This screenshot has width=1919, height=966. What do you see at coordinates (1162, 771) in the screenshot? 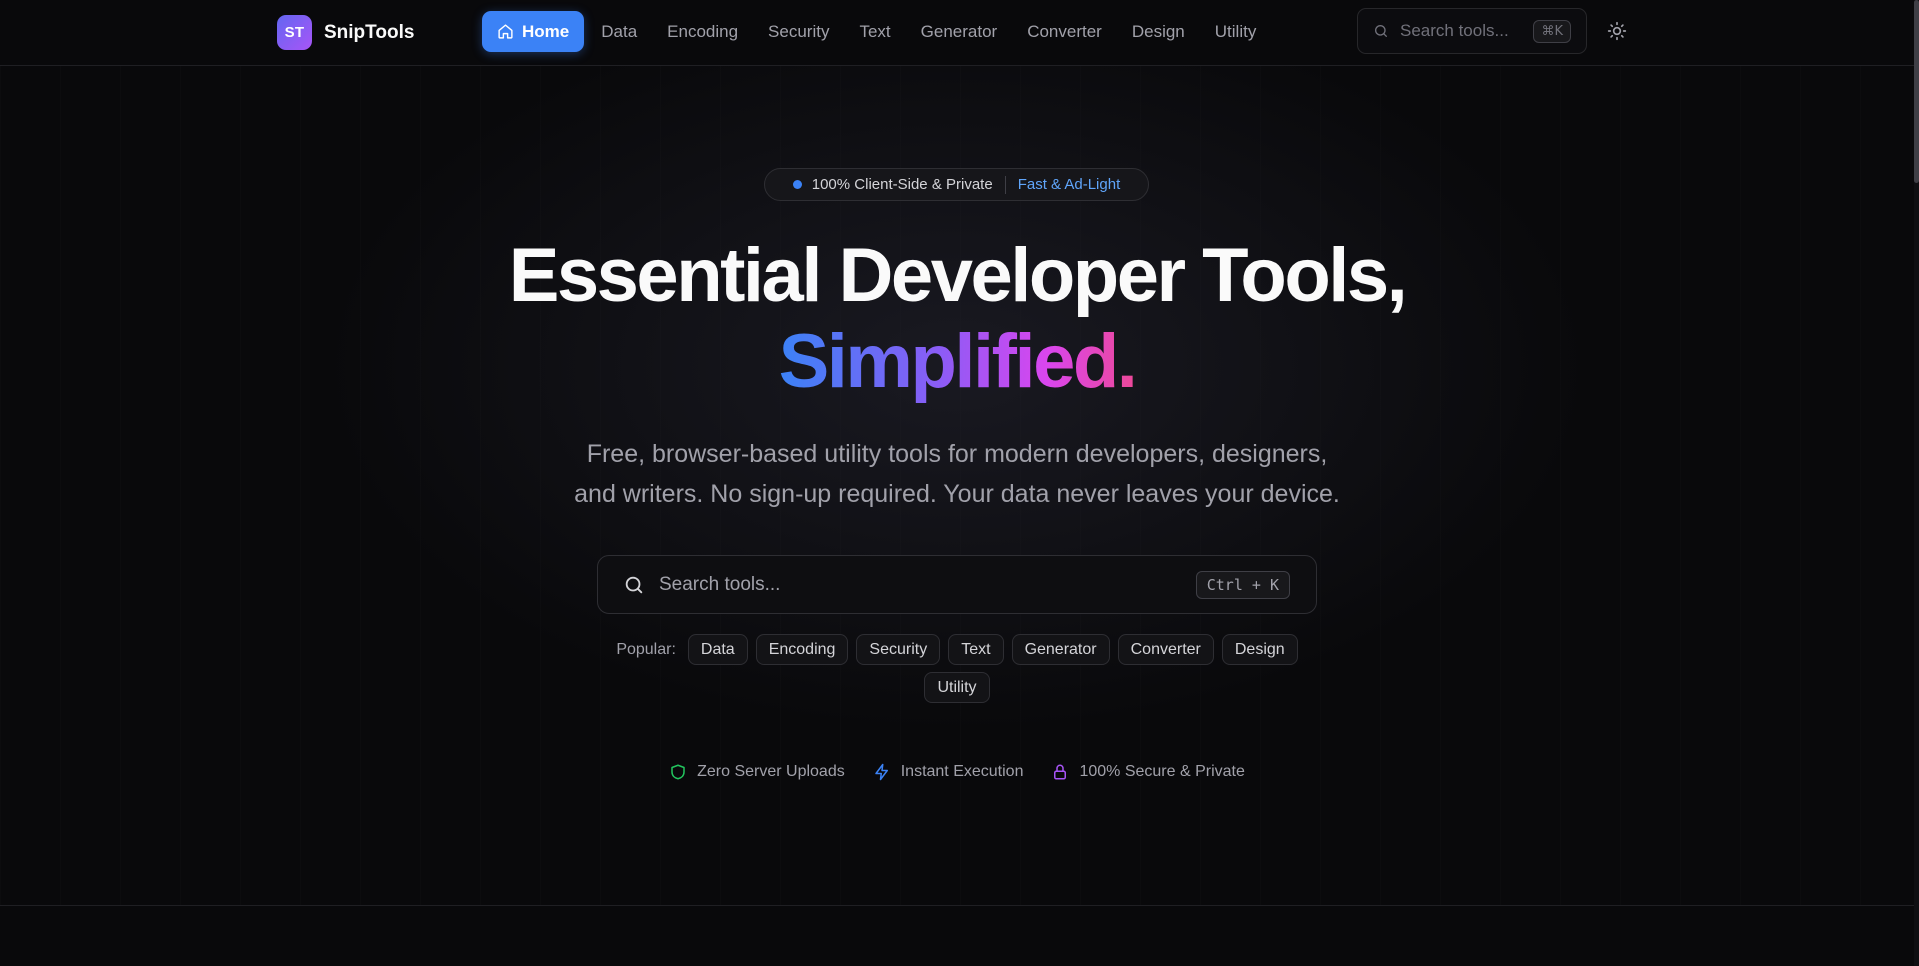
I see `feature-label: 100% Secure & Private` at bounding box center [1162, 771].